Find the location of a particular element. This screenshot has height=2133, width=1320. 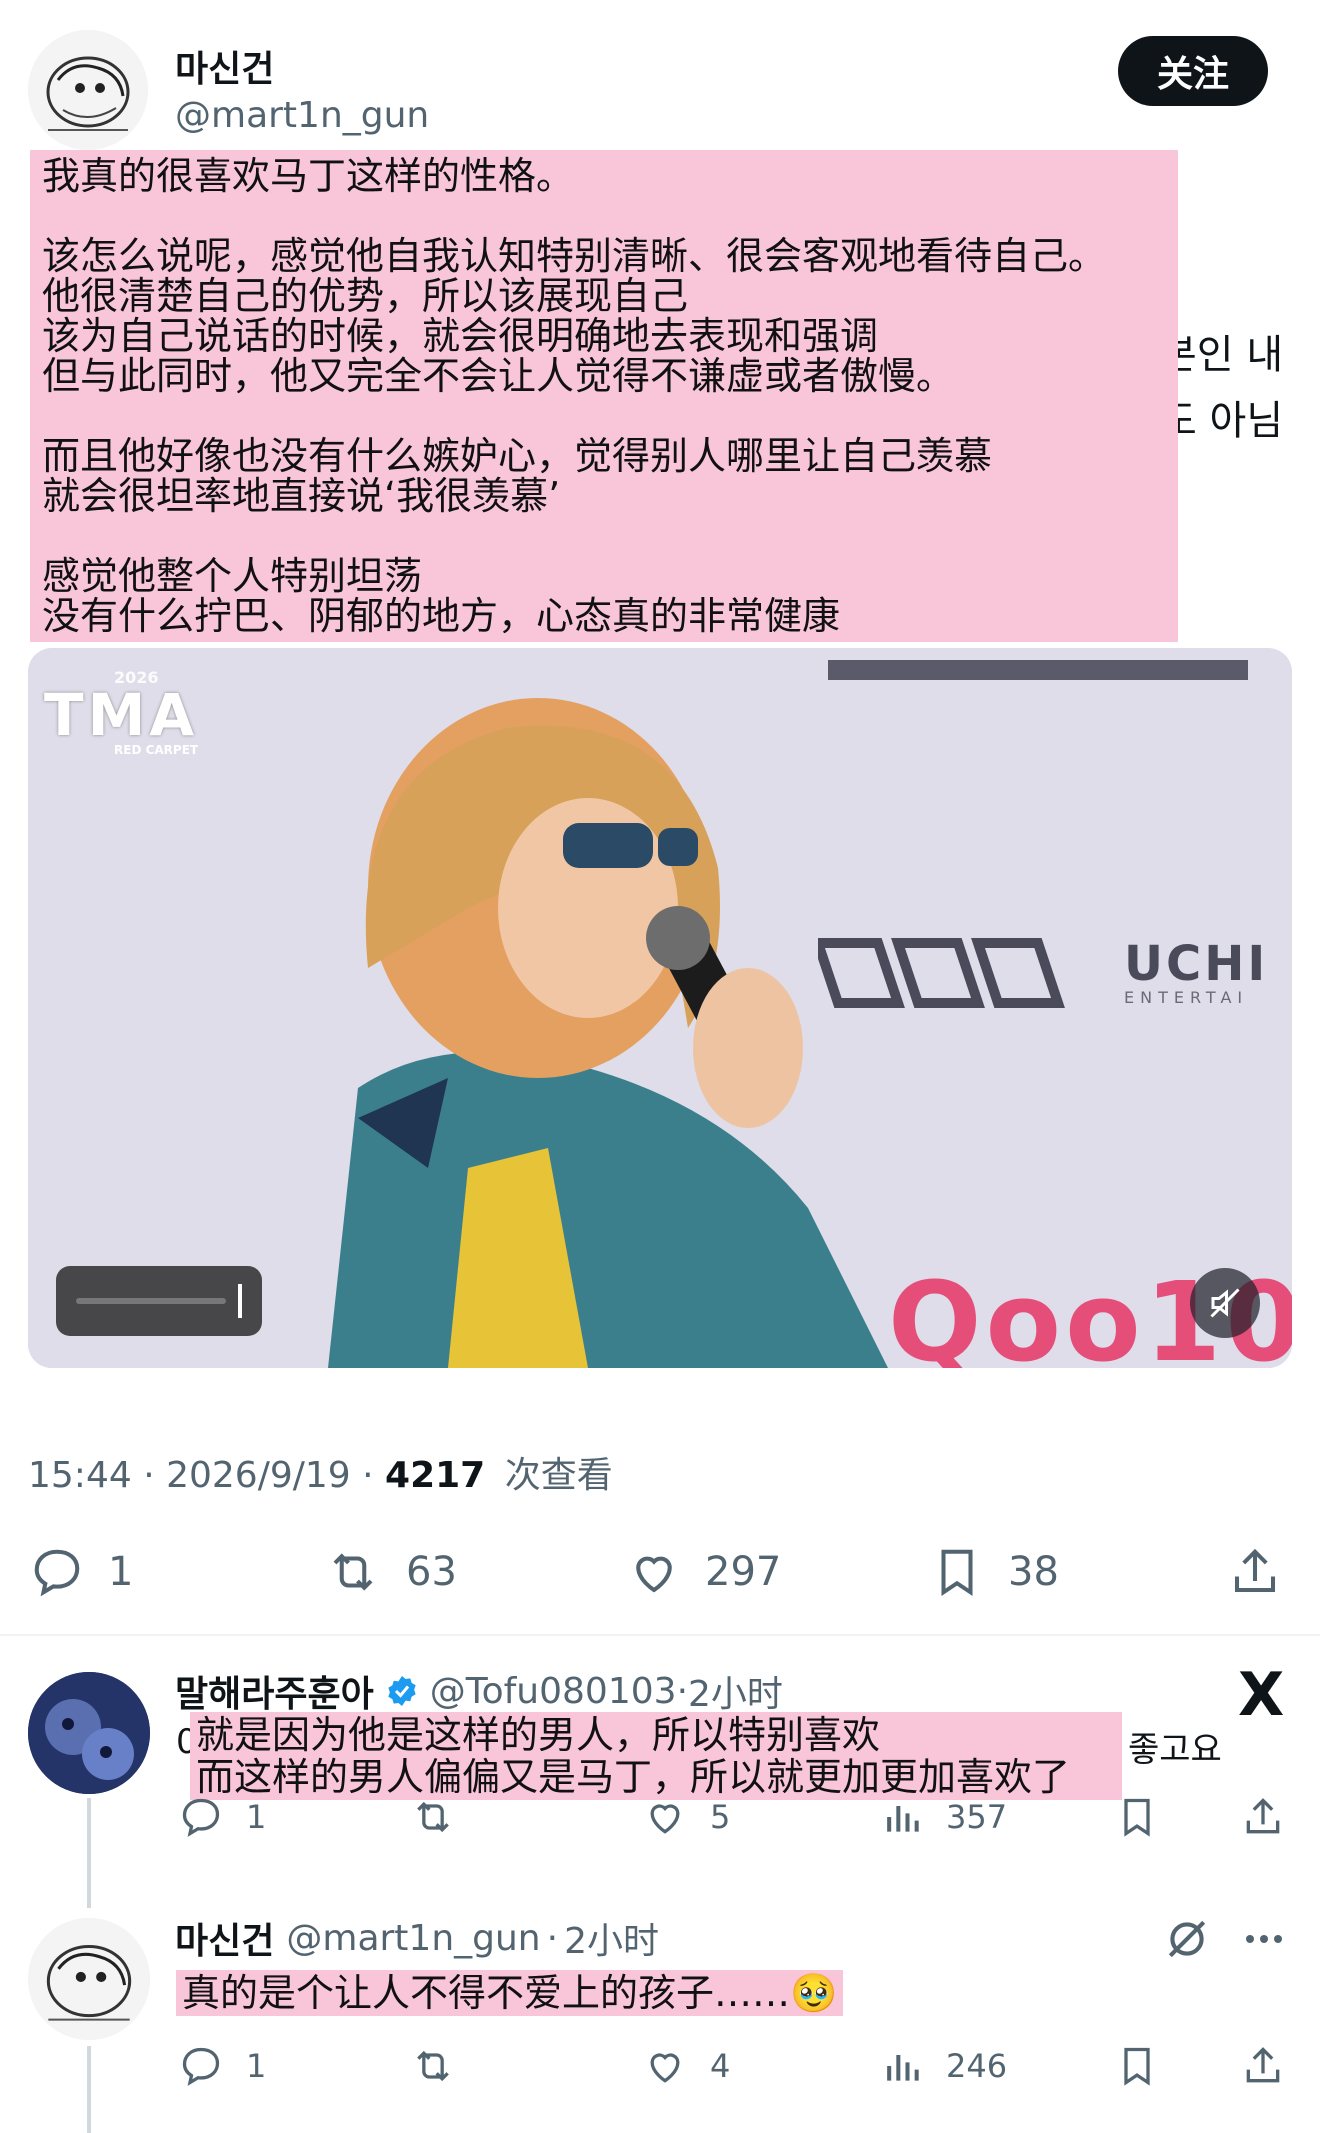

wall-brand-name: UCHI is located at coordinates (1196, 963).